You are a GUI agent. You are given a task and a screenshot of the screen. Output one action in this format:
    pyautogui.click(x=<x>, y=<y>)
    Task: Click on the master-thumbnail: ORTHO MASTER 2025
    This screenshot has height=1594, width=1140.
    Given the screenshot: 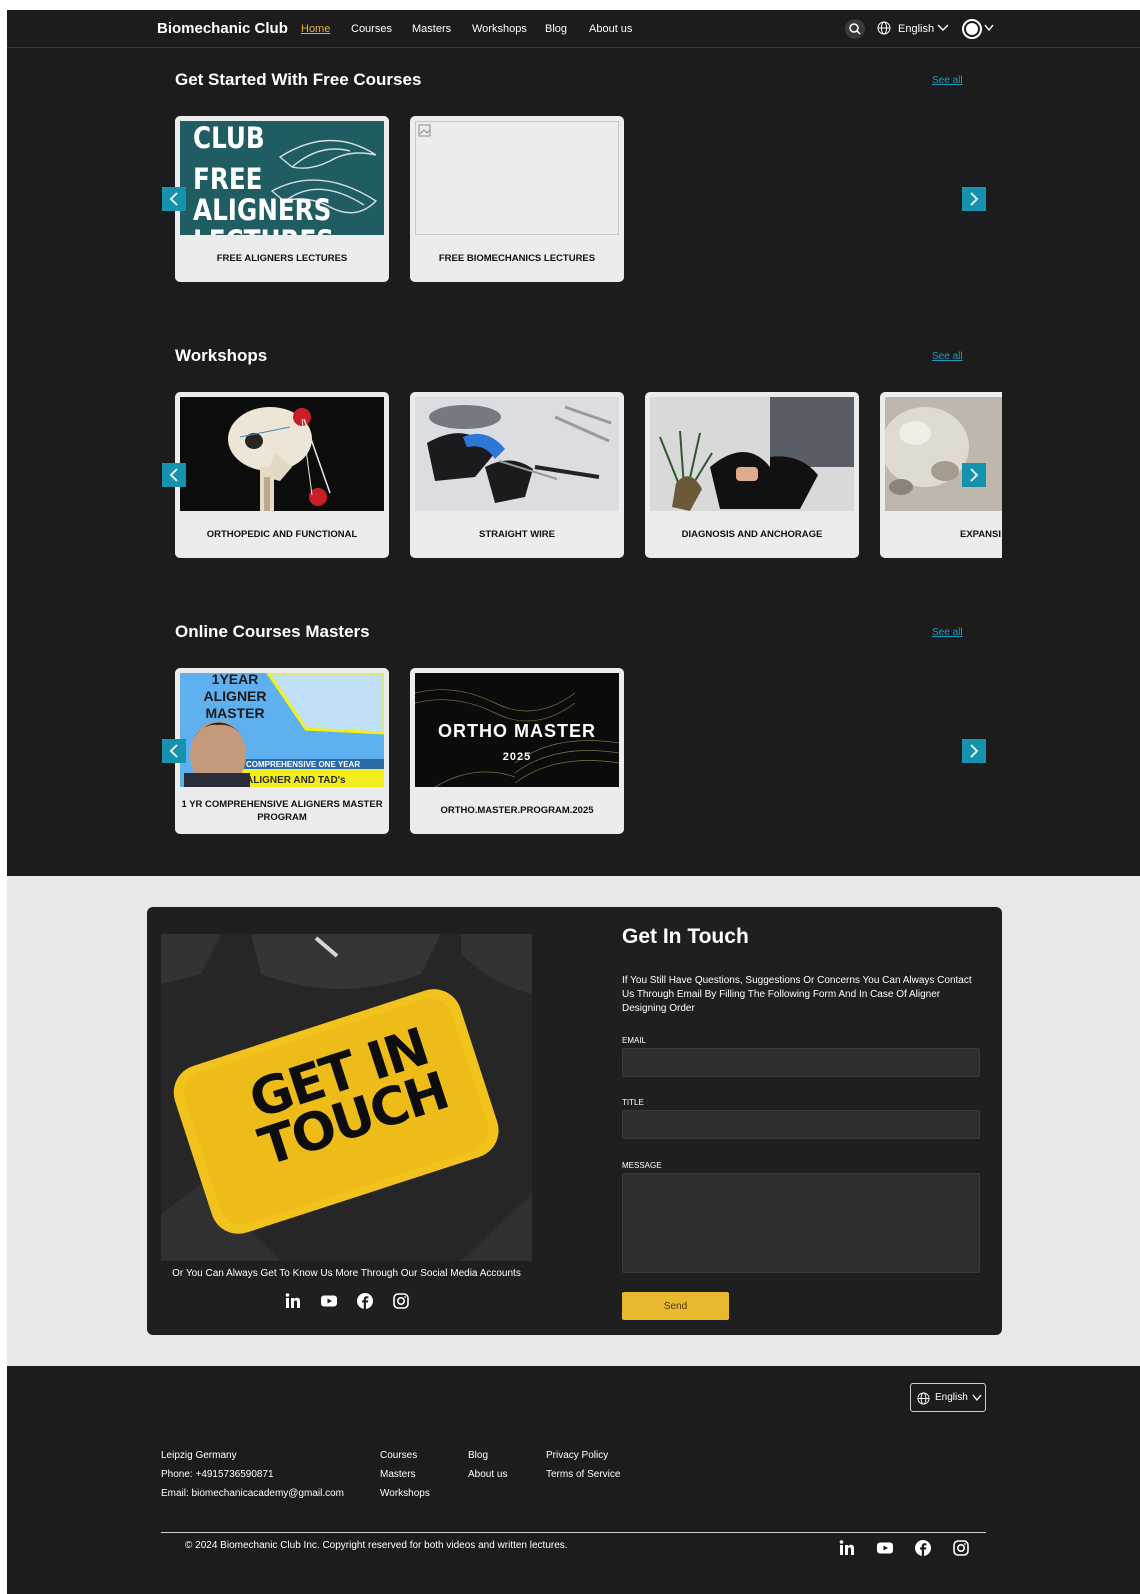 What is the action you would take?
    pyautogui.click(x=517, y=730)
    